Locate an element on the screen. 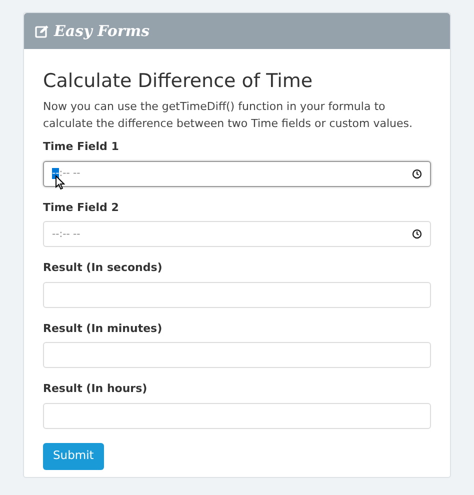  edit-icon is located at coordinates (42, 31).